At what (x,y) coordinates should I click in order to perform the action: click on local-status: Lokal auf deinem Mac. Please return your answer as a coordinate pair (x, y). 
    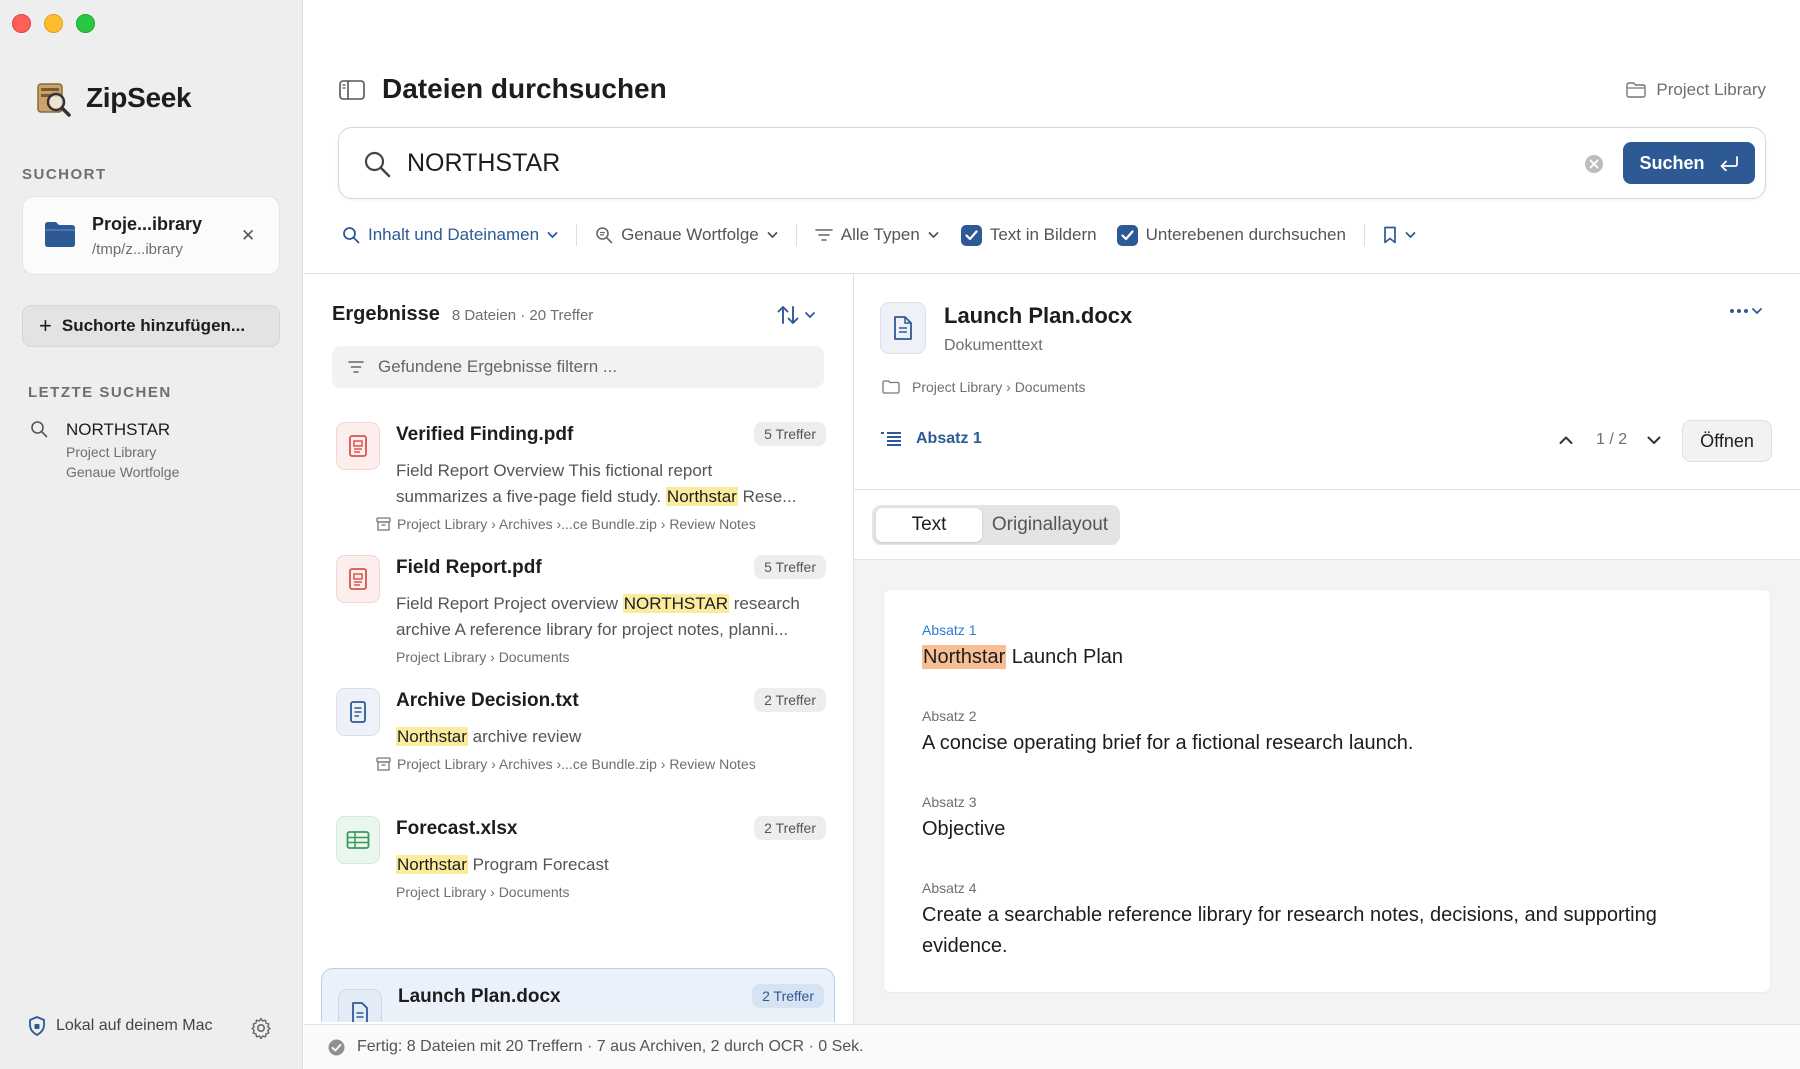
    Looking at the image, I should click on (120, 1026).